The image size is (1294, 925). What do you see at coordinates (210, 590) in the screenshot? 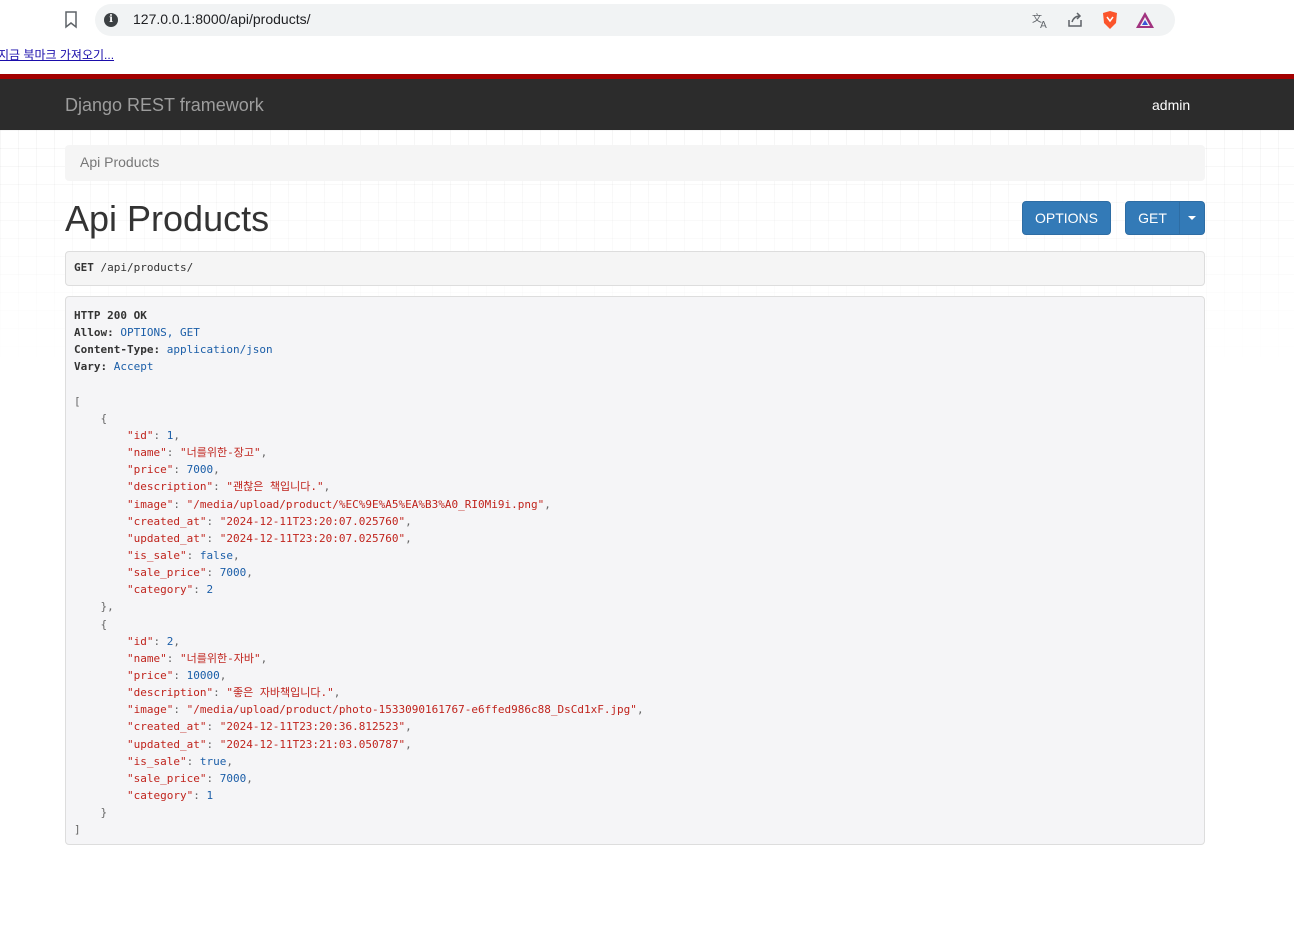
I see `json-value: 2` at bounding box center [210, 590].